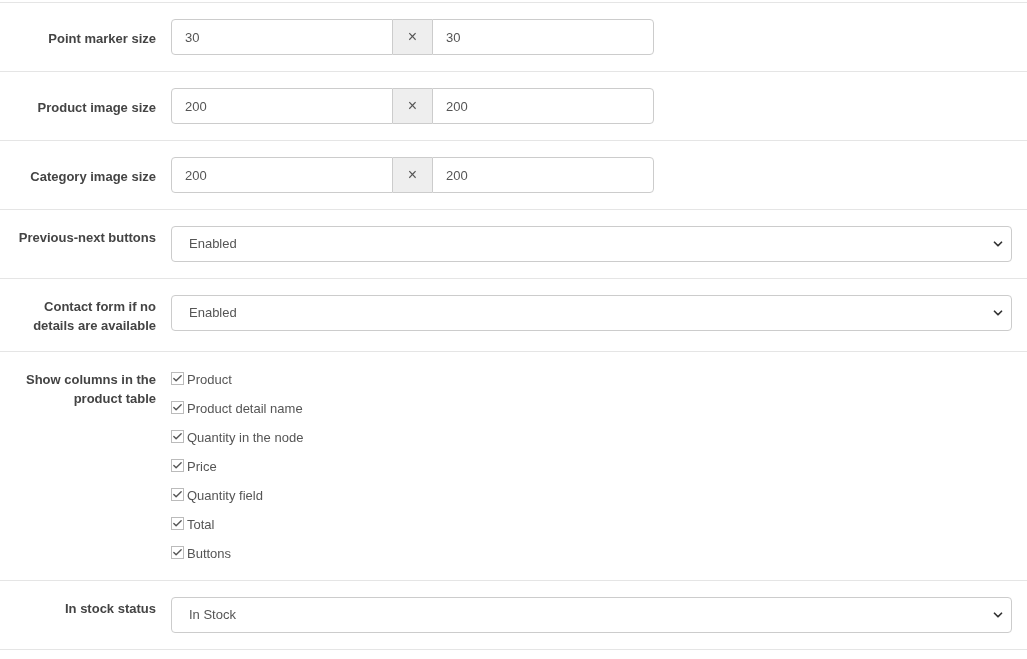 The width and height of the screenshot is (1027, 659). Describe the element at coordinates (209, 554) in the screenshot. I see `checkbox-label: Buttons` at that location.